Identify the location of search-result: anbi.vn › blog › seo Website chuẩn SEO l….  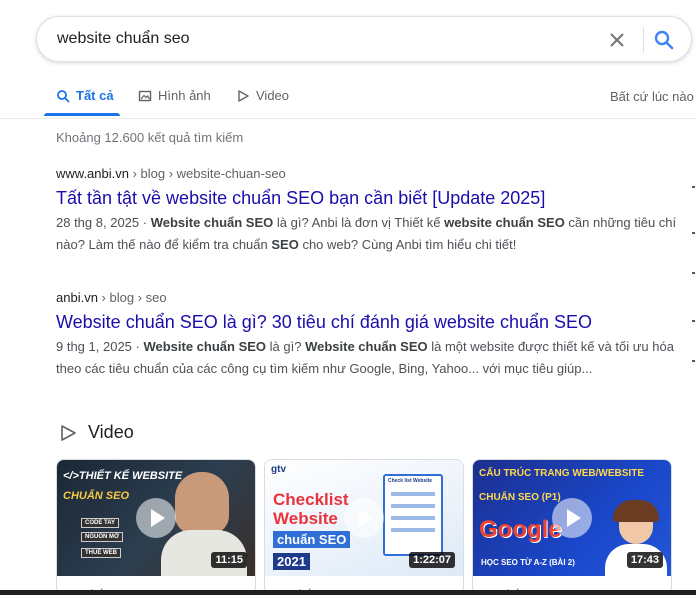
(371, 334).